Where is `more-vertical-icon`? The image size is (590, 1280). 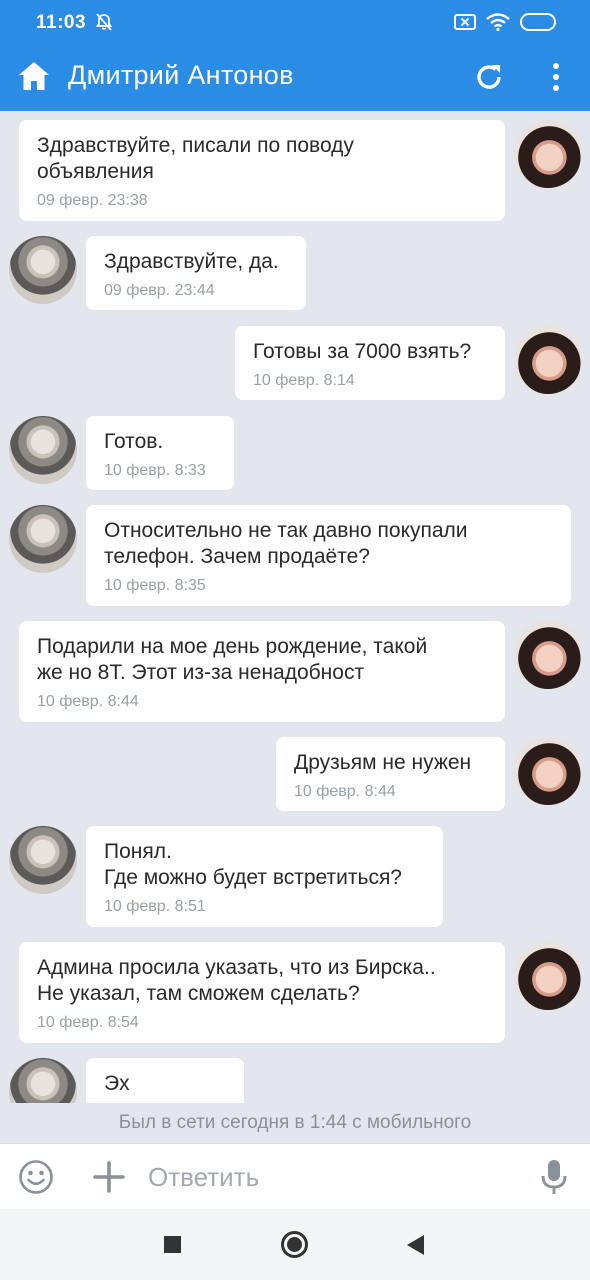 more-vertical-icon is located at coordinates (556, 77).